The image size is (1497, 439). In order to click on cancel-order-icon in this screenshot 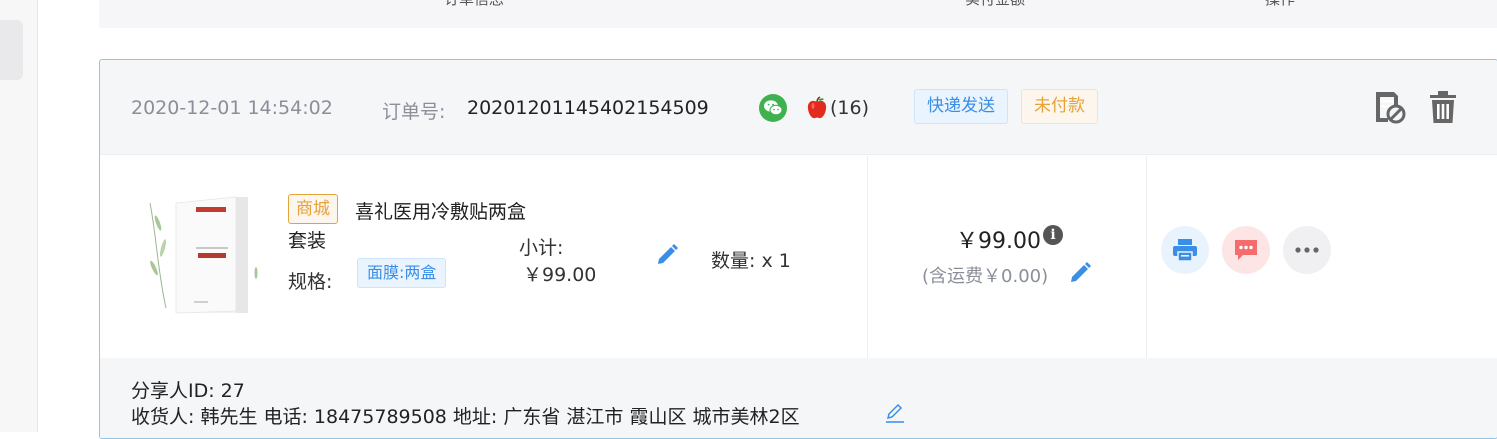, I will do `click(1389, 107)`.